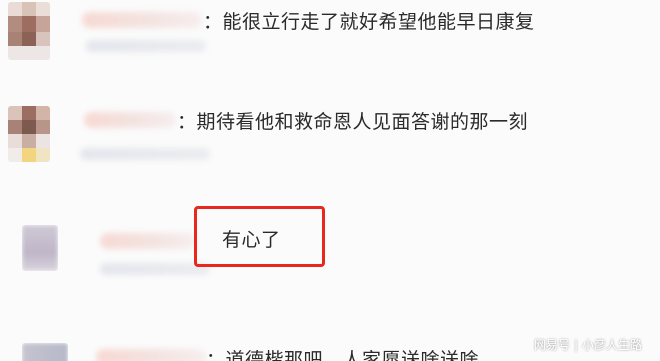  I want to click on comment-text: 有心了, so click(251, 240).